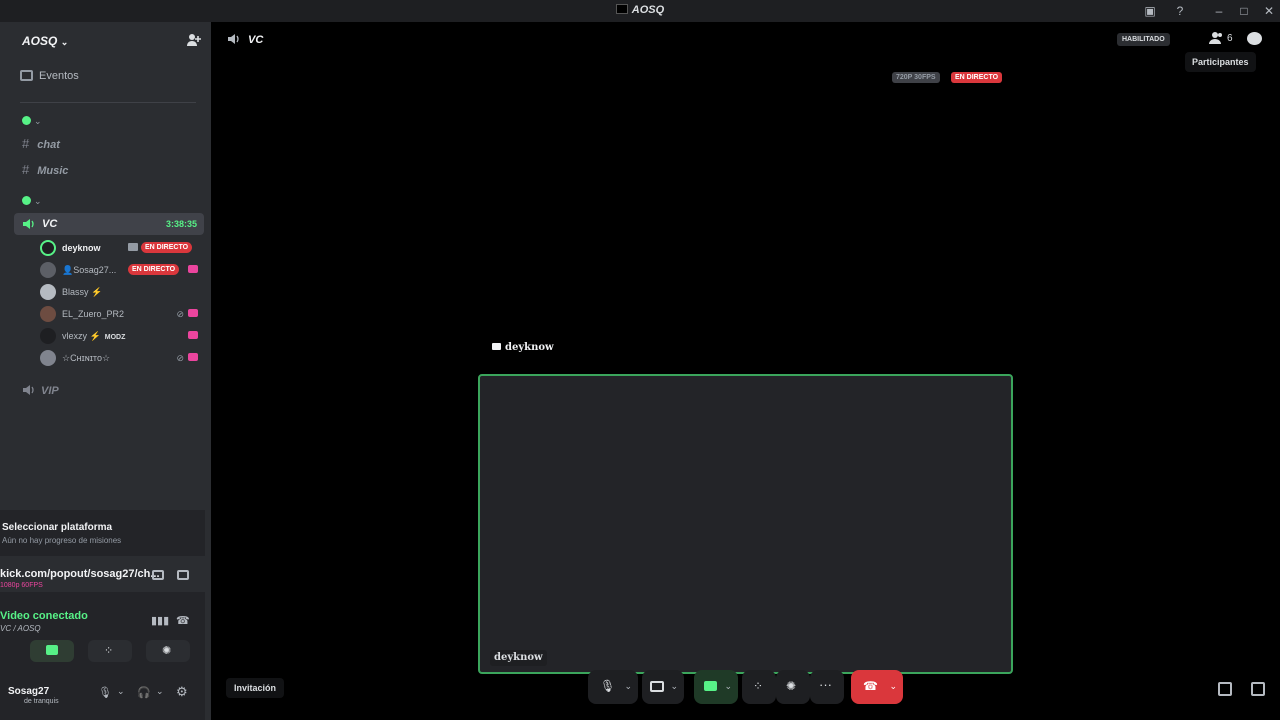  I want to click on activities-icon: ⁘, so click(758, 686).